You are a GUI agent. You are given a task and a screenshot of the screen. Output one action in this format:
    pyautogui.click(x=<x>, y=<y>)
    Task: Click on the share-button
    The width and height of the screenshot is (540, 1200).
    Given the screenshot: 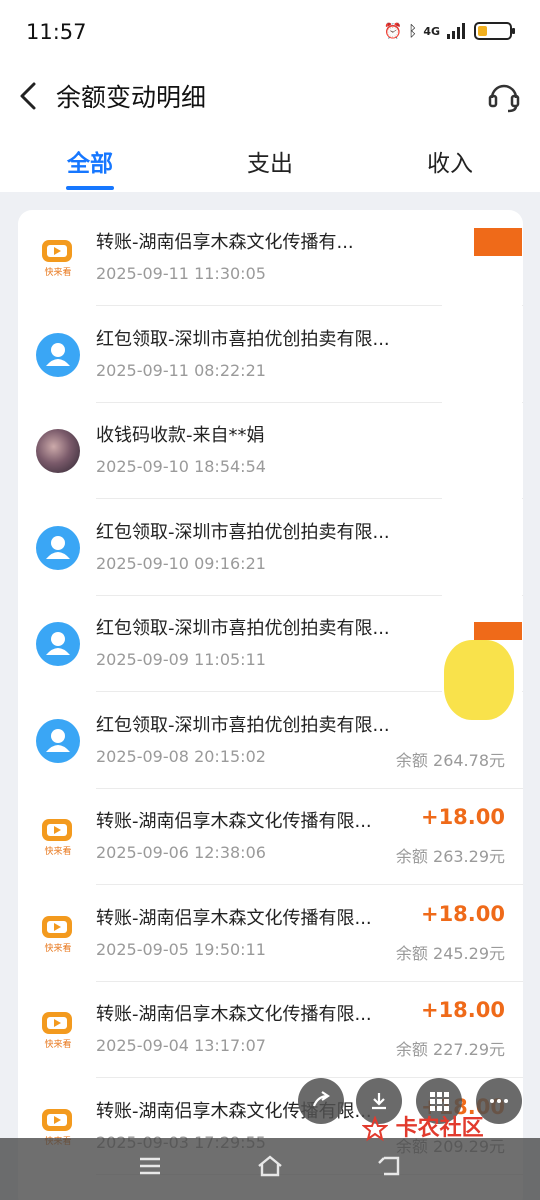 What is the action you would take?
    pyautogui.click(x=321, y=1101)
    